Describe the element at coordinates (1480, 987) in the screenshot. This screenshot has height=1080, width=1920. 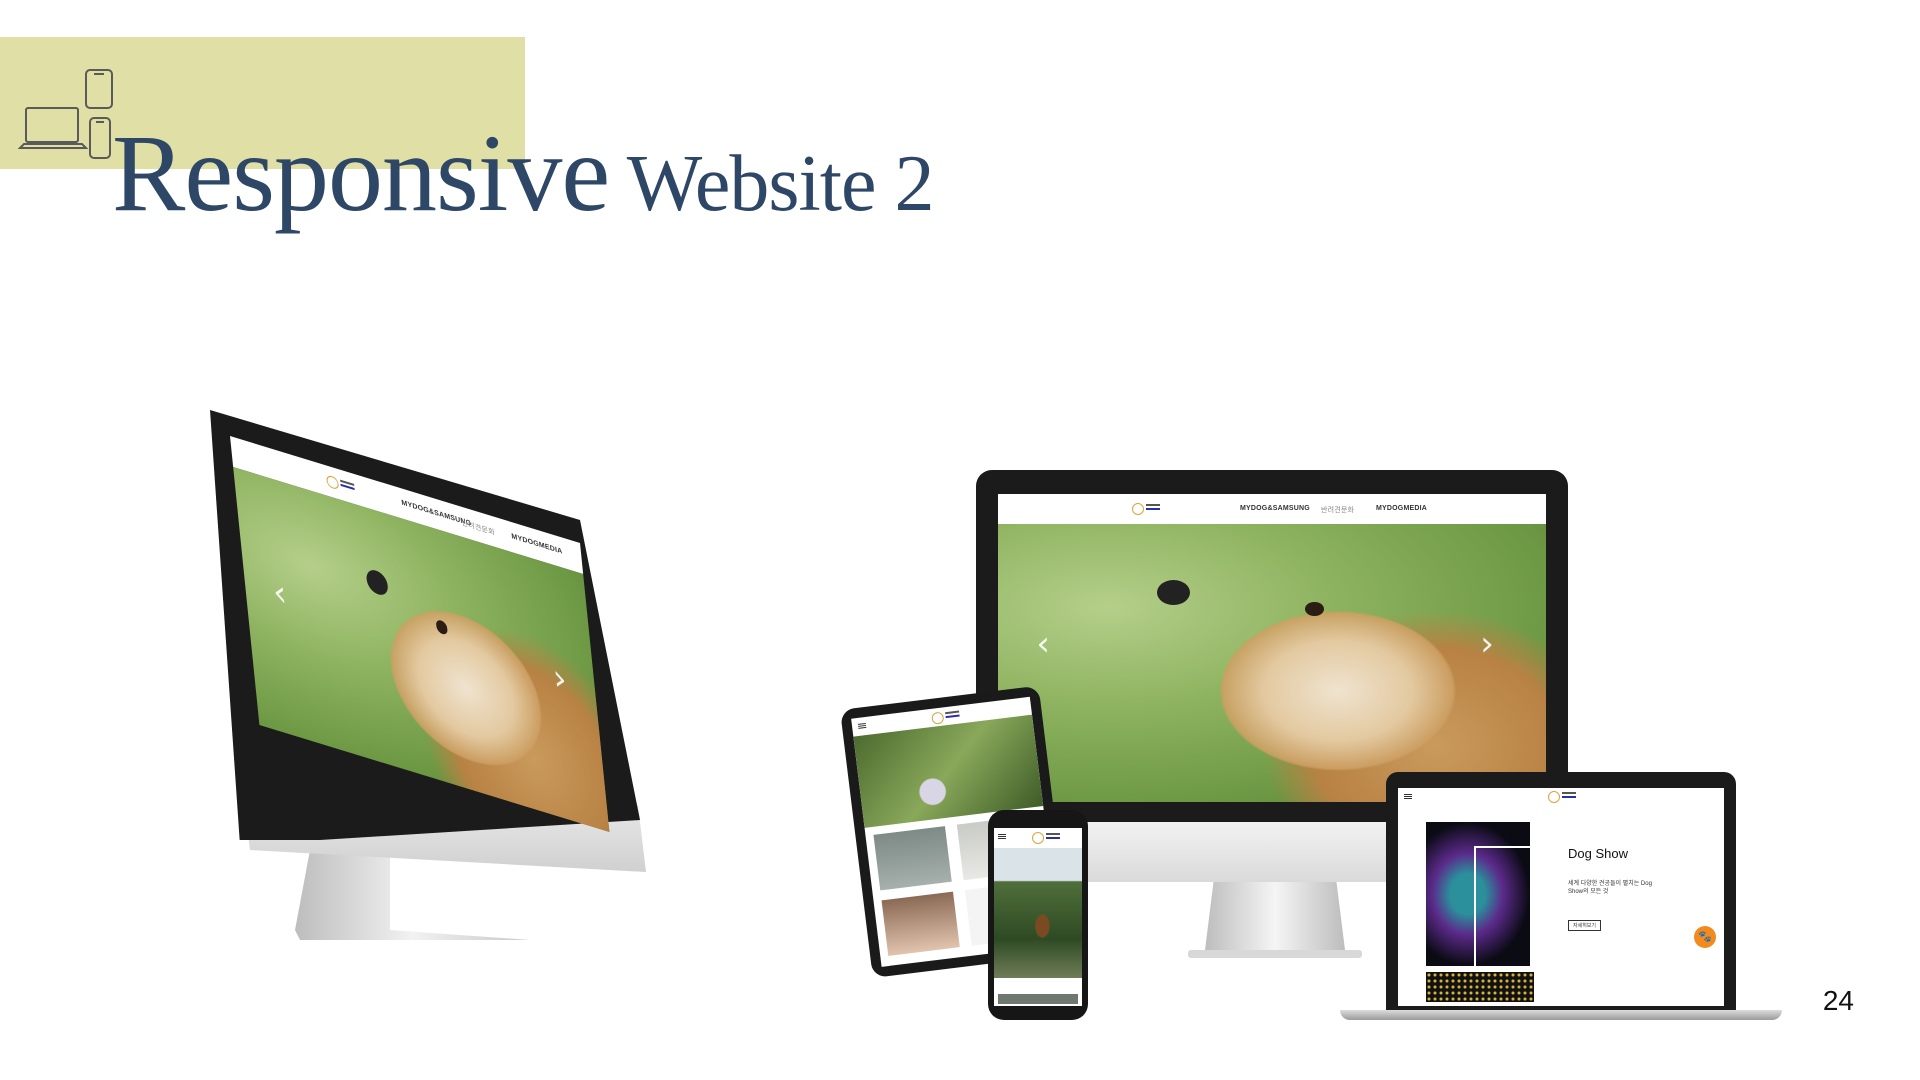
I see `glitter-image` at that location.